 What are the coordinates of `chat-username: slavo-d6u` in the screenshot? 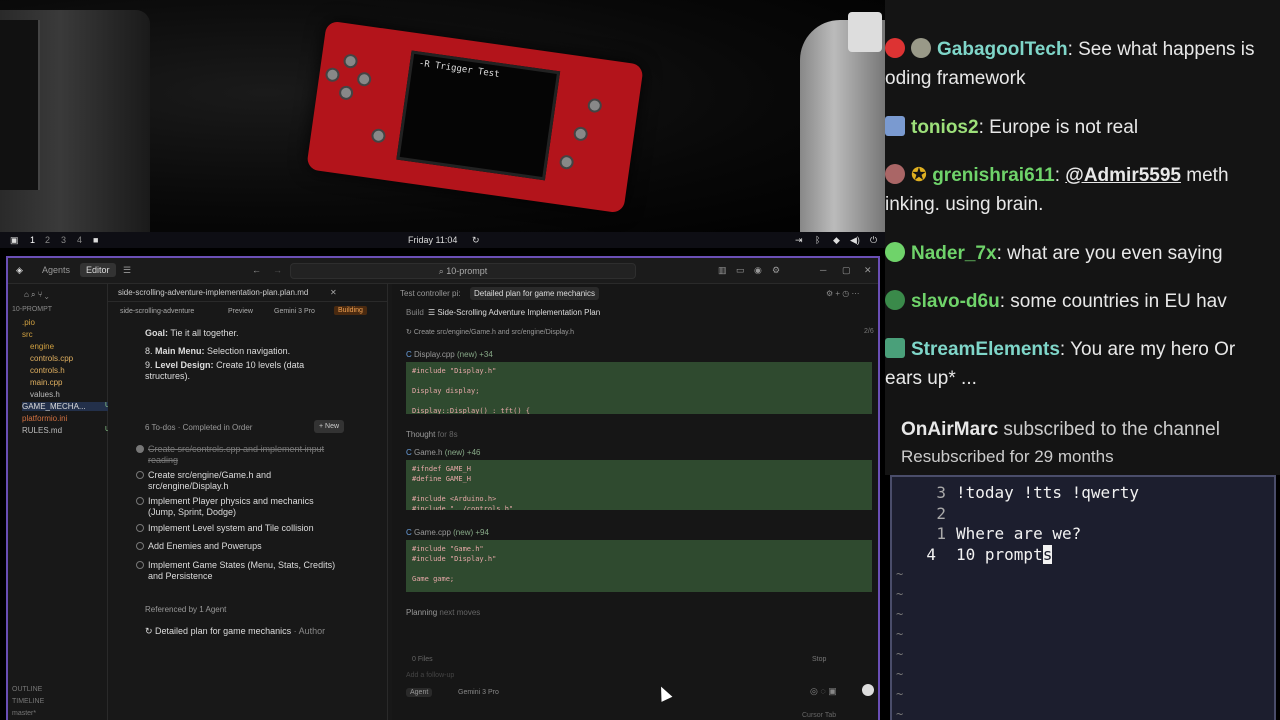 It's located at (955, 301).